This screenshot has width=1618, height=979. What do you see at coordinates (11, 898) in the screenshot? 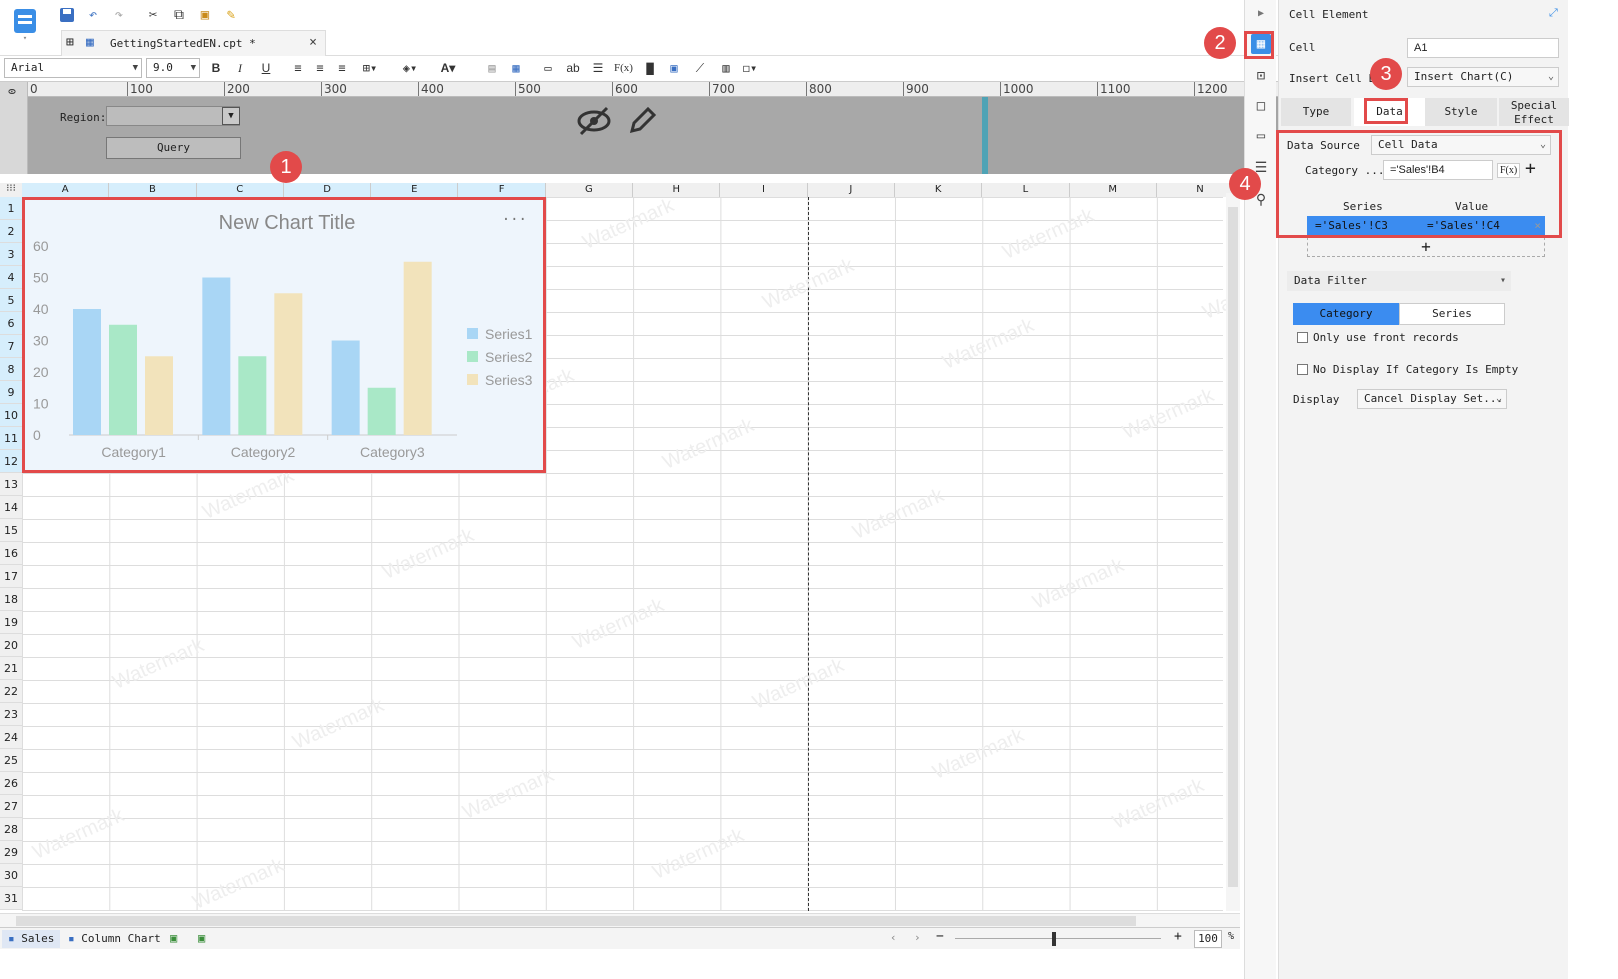
I see `row-header-31: 31` at bounding box center [11, 898].